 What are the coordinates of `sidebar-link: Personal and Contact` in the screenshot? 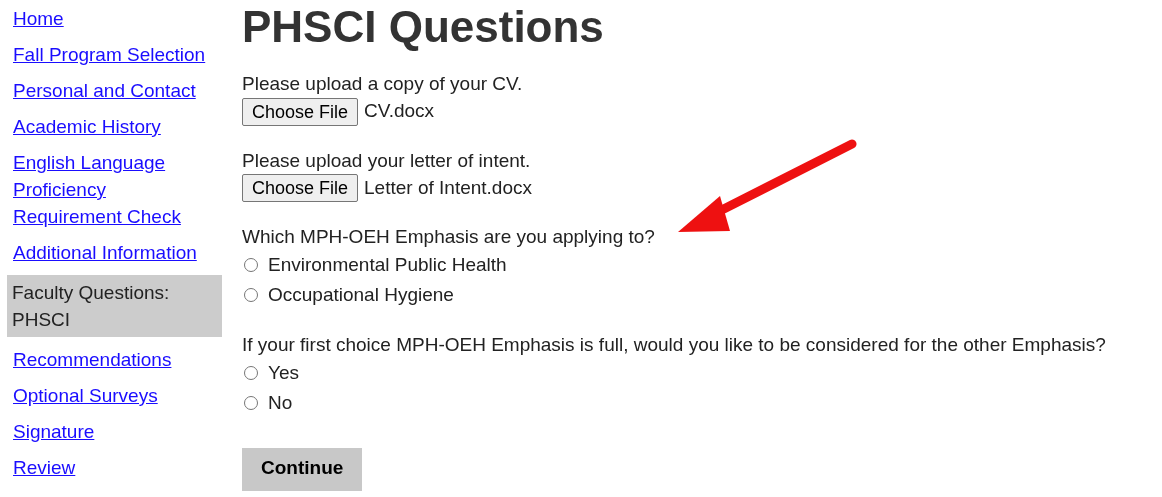 It's located at (115, 90).